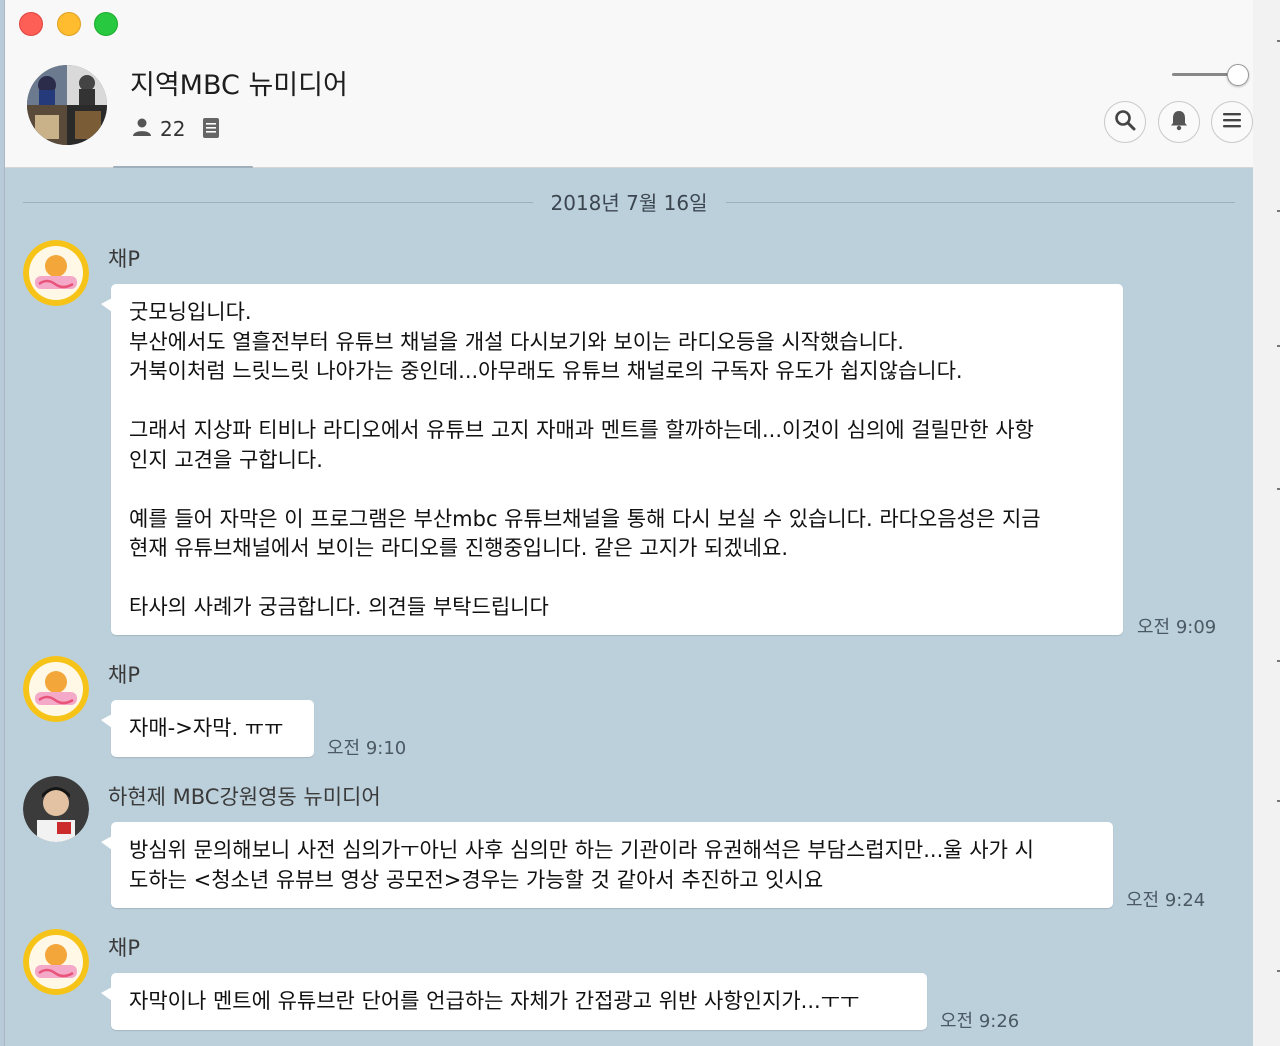  I want to click on date-divider-label: 2018년 7월 16일, so click(629, 201).